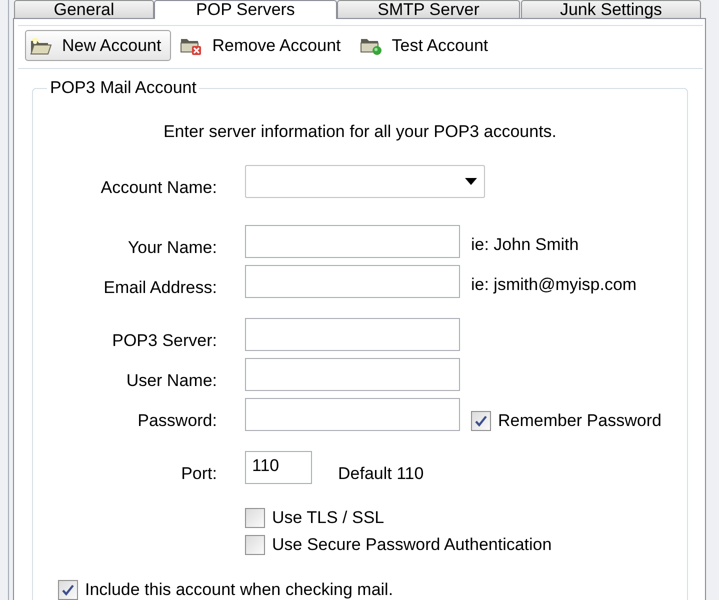  I want to click on group-title: POP3 Mail Account, so click(123, 88).